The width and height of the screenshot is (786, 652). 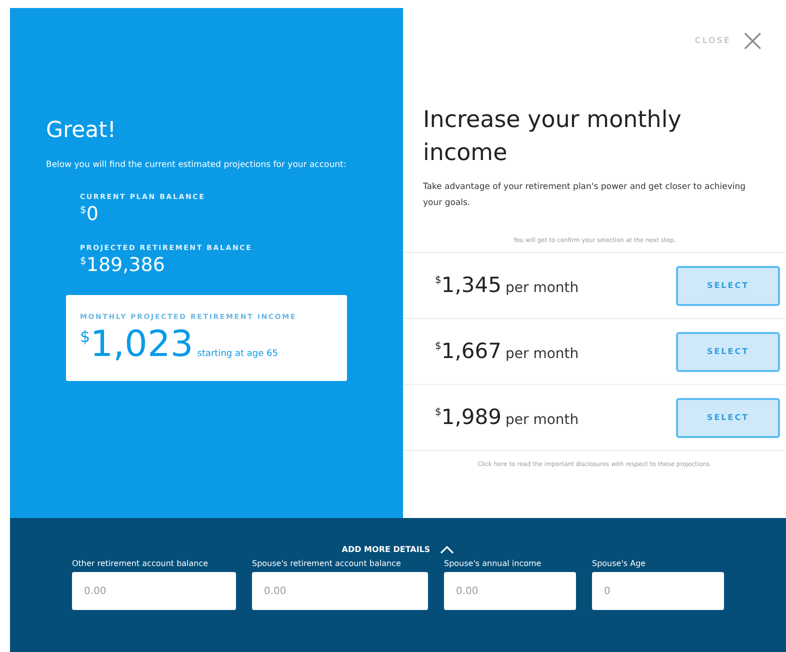 What do you see at coordinates (471, 351) in the screenshot?
I see `option-amount: 1,667` at bounding box center [471, 351].